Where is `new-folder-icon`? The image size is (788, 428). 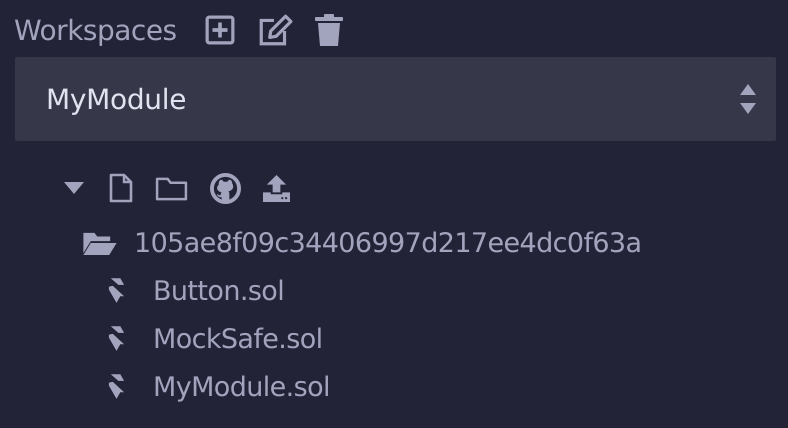
new-folder-icon is located at coordinates (171, 188).